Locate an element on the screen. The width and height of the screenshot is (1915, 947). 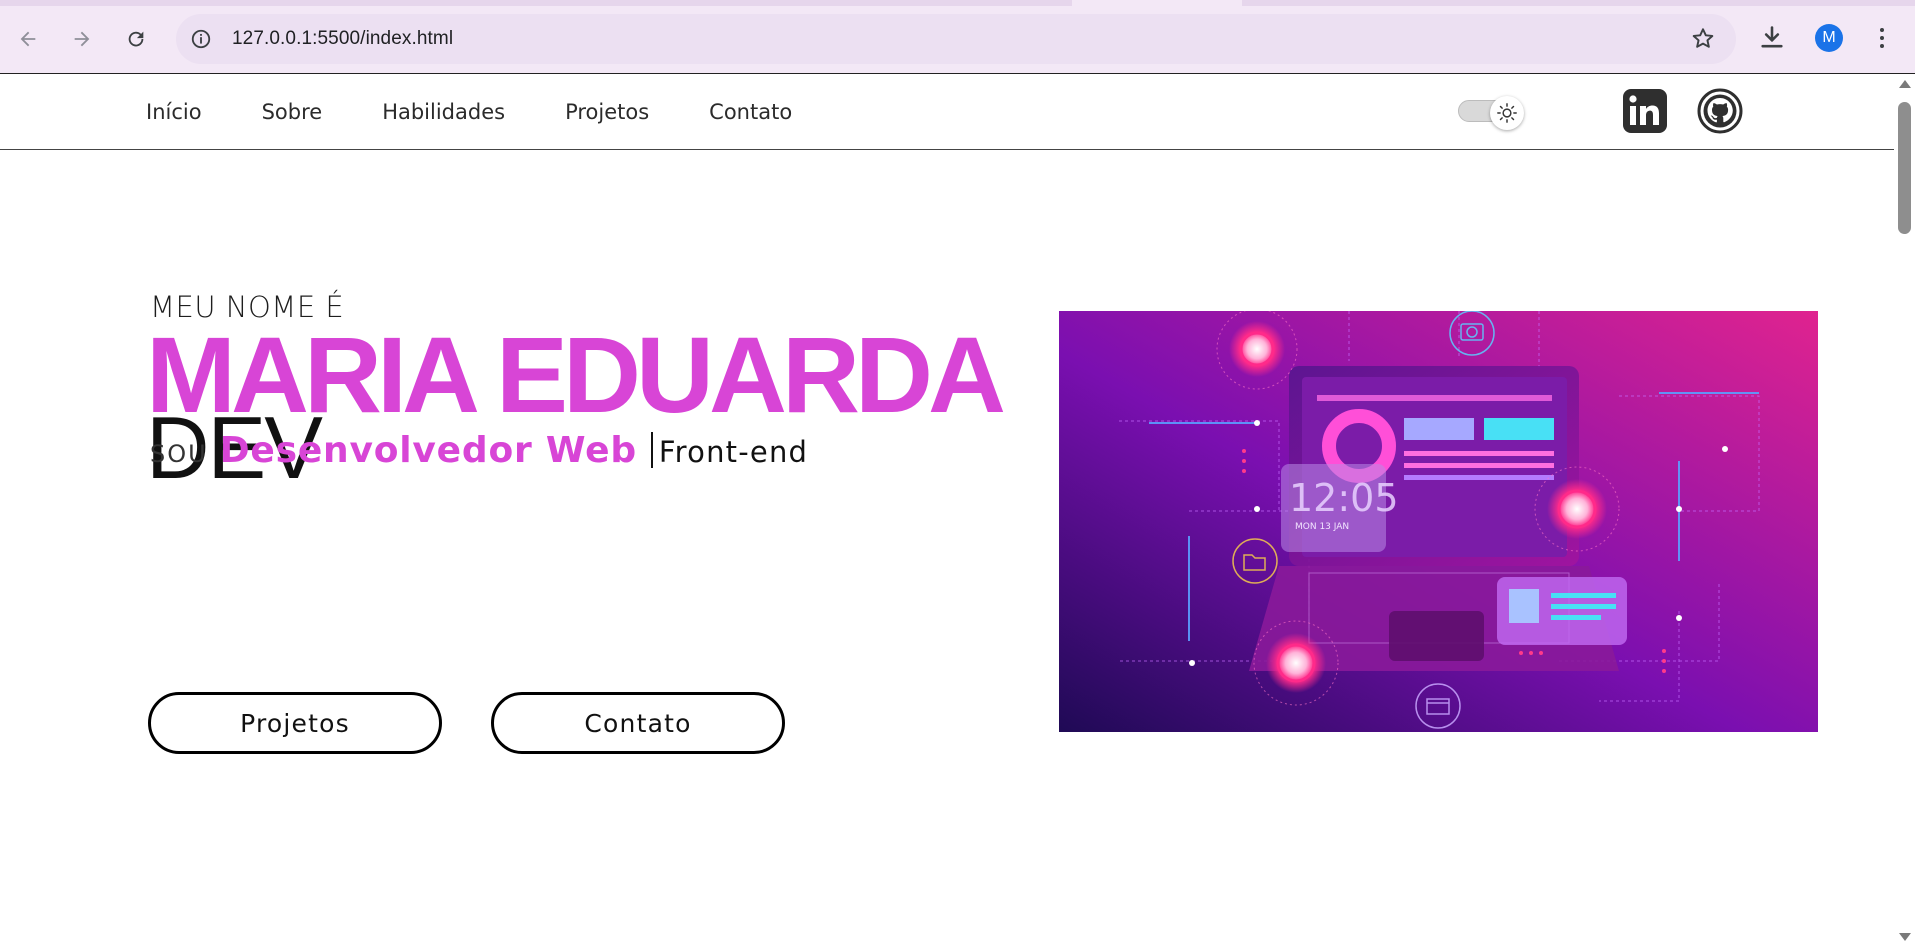
hero-typed-text: Desenvolvedor Web is located at coordinates (428, 450).